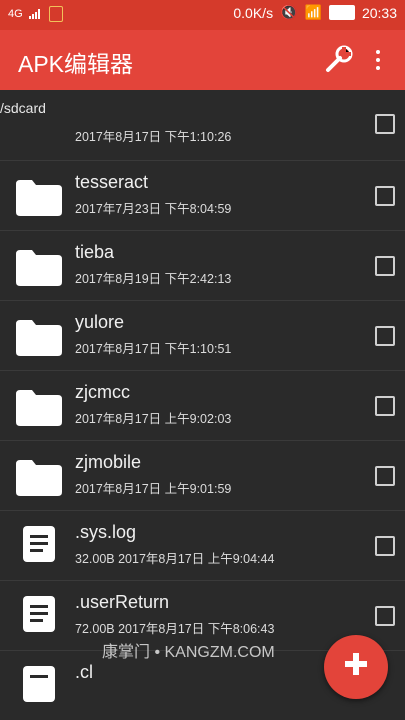 The height and width of the screenshot is (720, 405). I want to click on more-options-icon, so click(378, 60).